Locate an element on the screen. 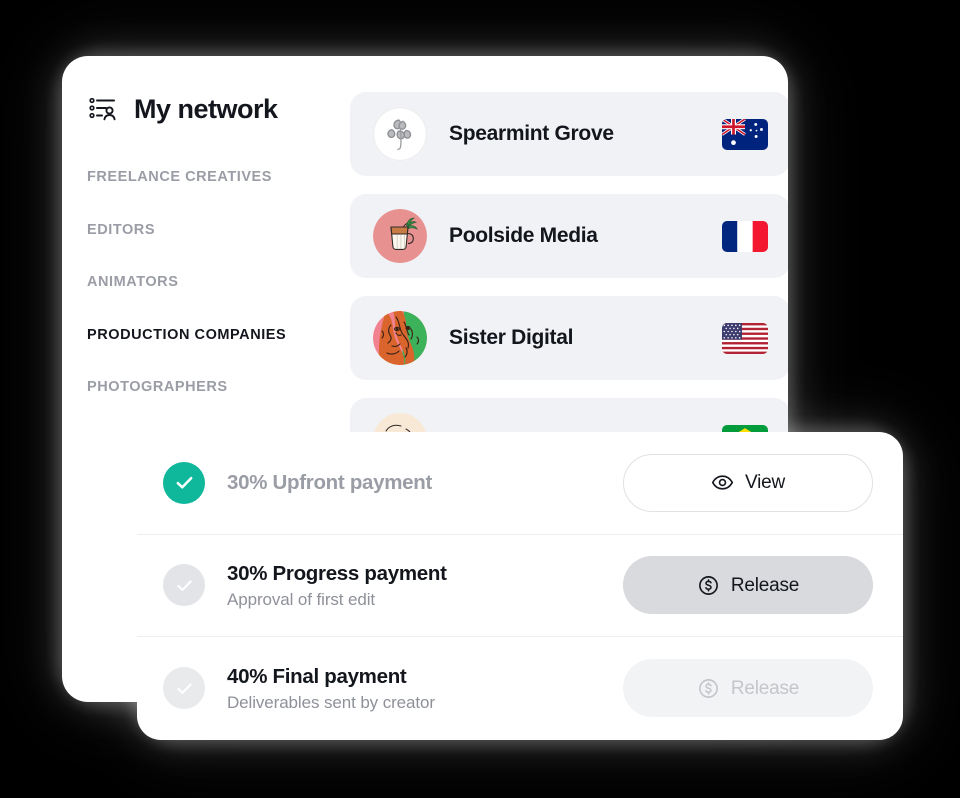 The image size is (960, 798). payment-subtitle: Deliverables sent by creator is located at coordinates (331, 702).